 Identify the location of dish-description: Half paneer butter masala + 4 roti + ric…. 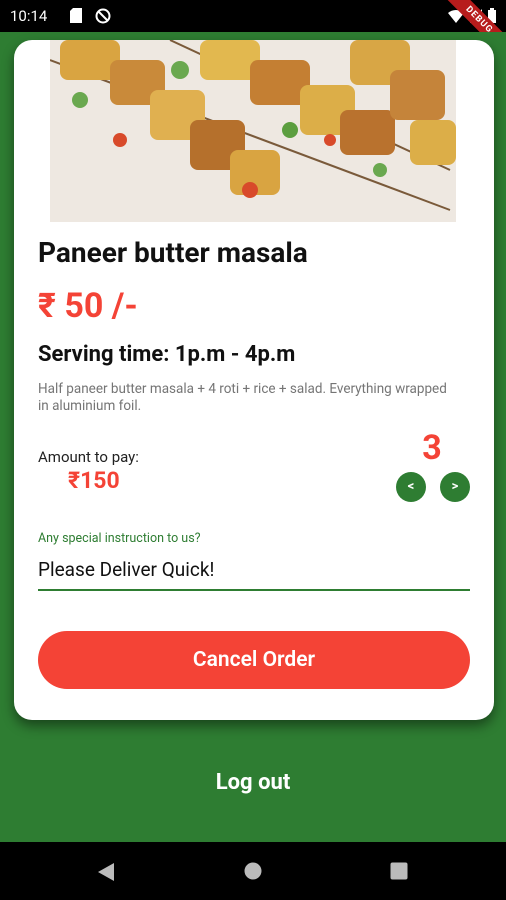
(242, 397).